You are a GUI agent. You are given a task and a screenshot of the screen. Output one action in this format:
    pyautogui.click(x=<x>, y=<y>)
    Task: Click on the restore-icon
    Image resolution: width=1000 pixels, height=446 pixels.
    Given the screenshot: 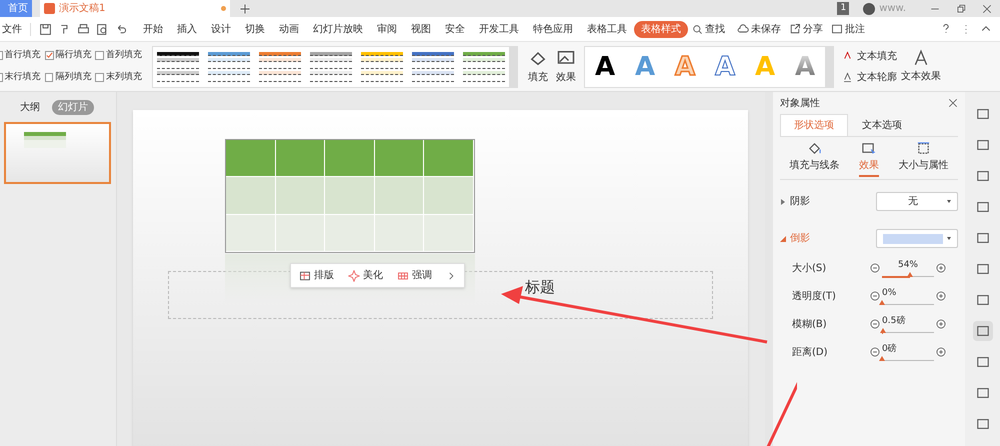 What is the action you would take?
    pyautogui.click(x=961, y=9)
    